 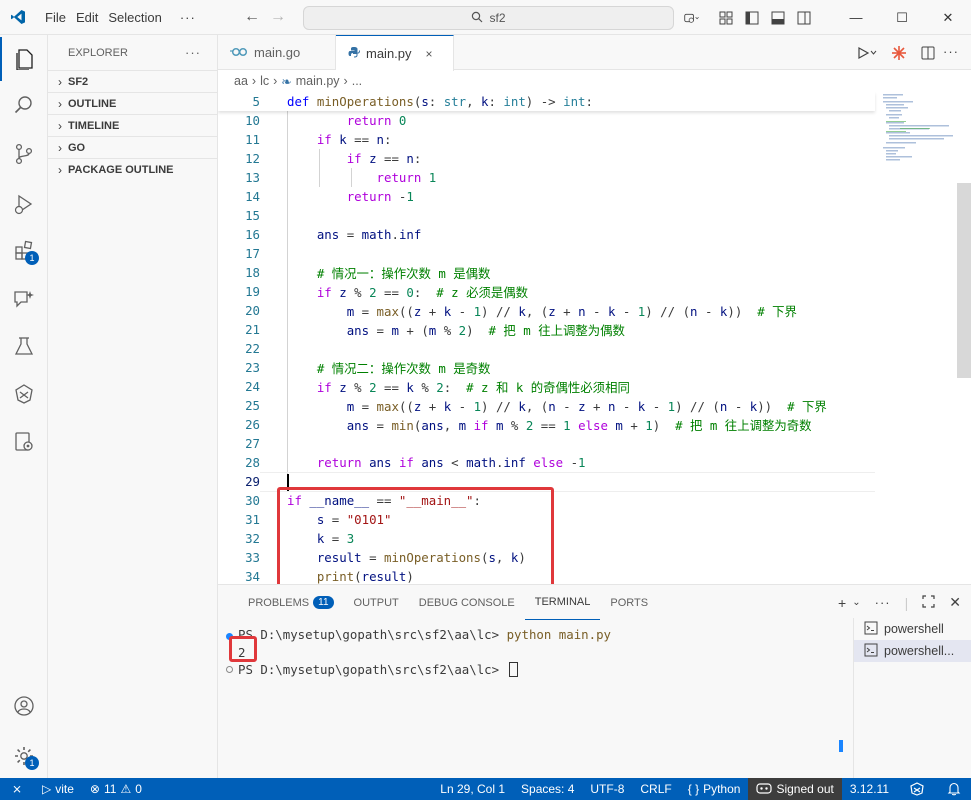 What do you see at coordinates (842, 603) in the screenshot?
I see `new-terminal-icon: +` at bounding box center [842, 603].